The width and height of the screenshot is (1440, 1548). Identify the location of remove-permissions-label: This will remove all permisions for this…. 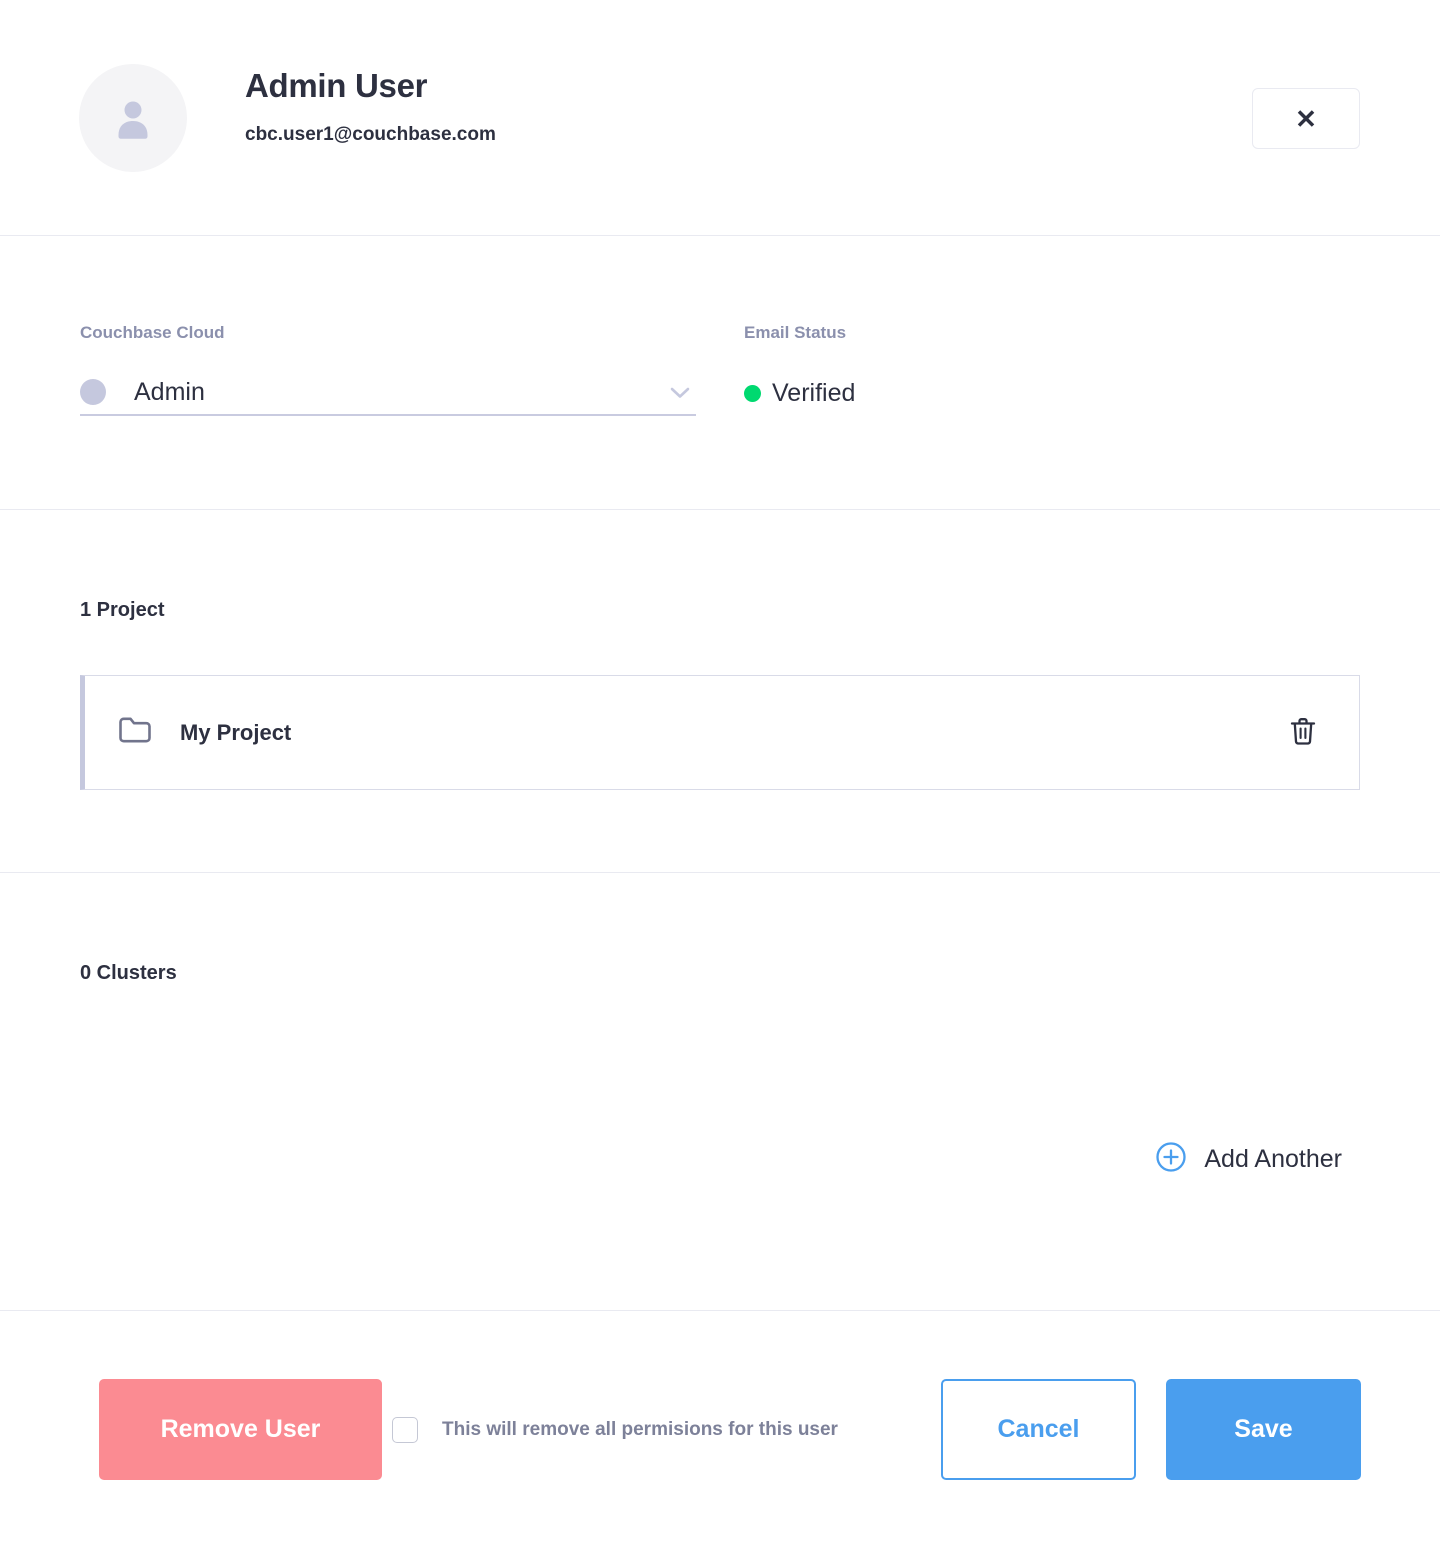
(640, 1429).